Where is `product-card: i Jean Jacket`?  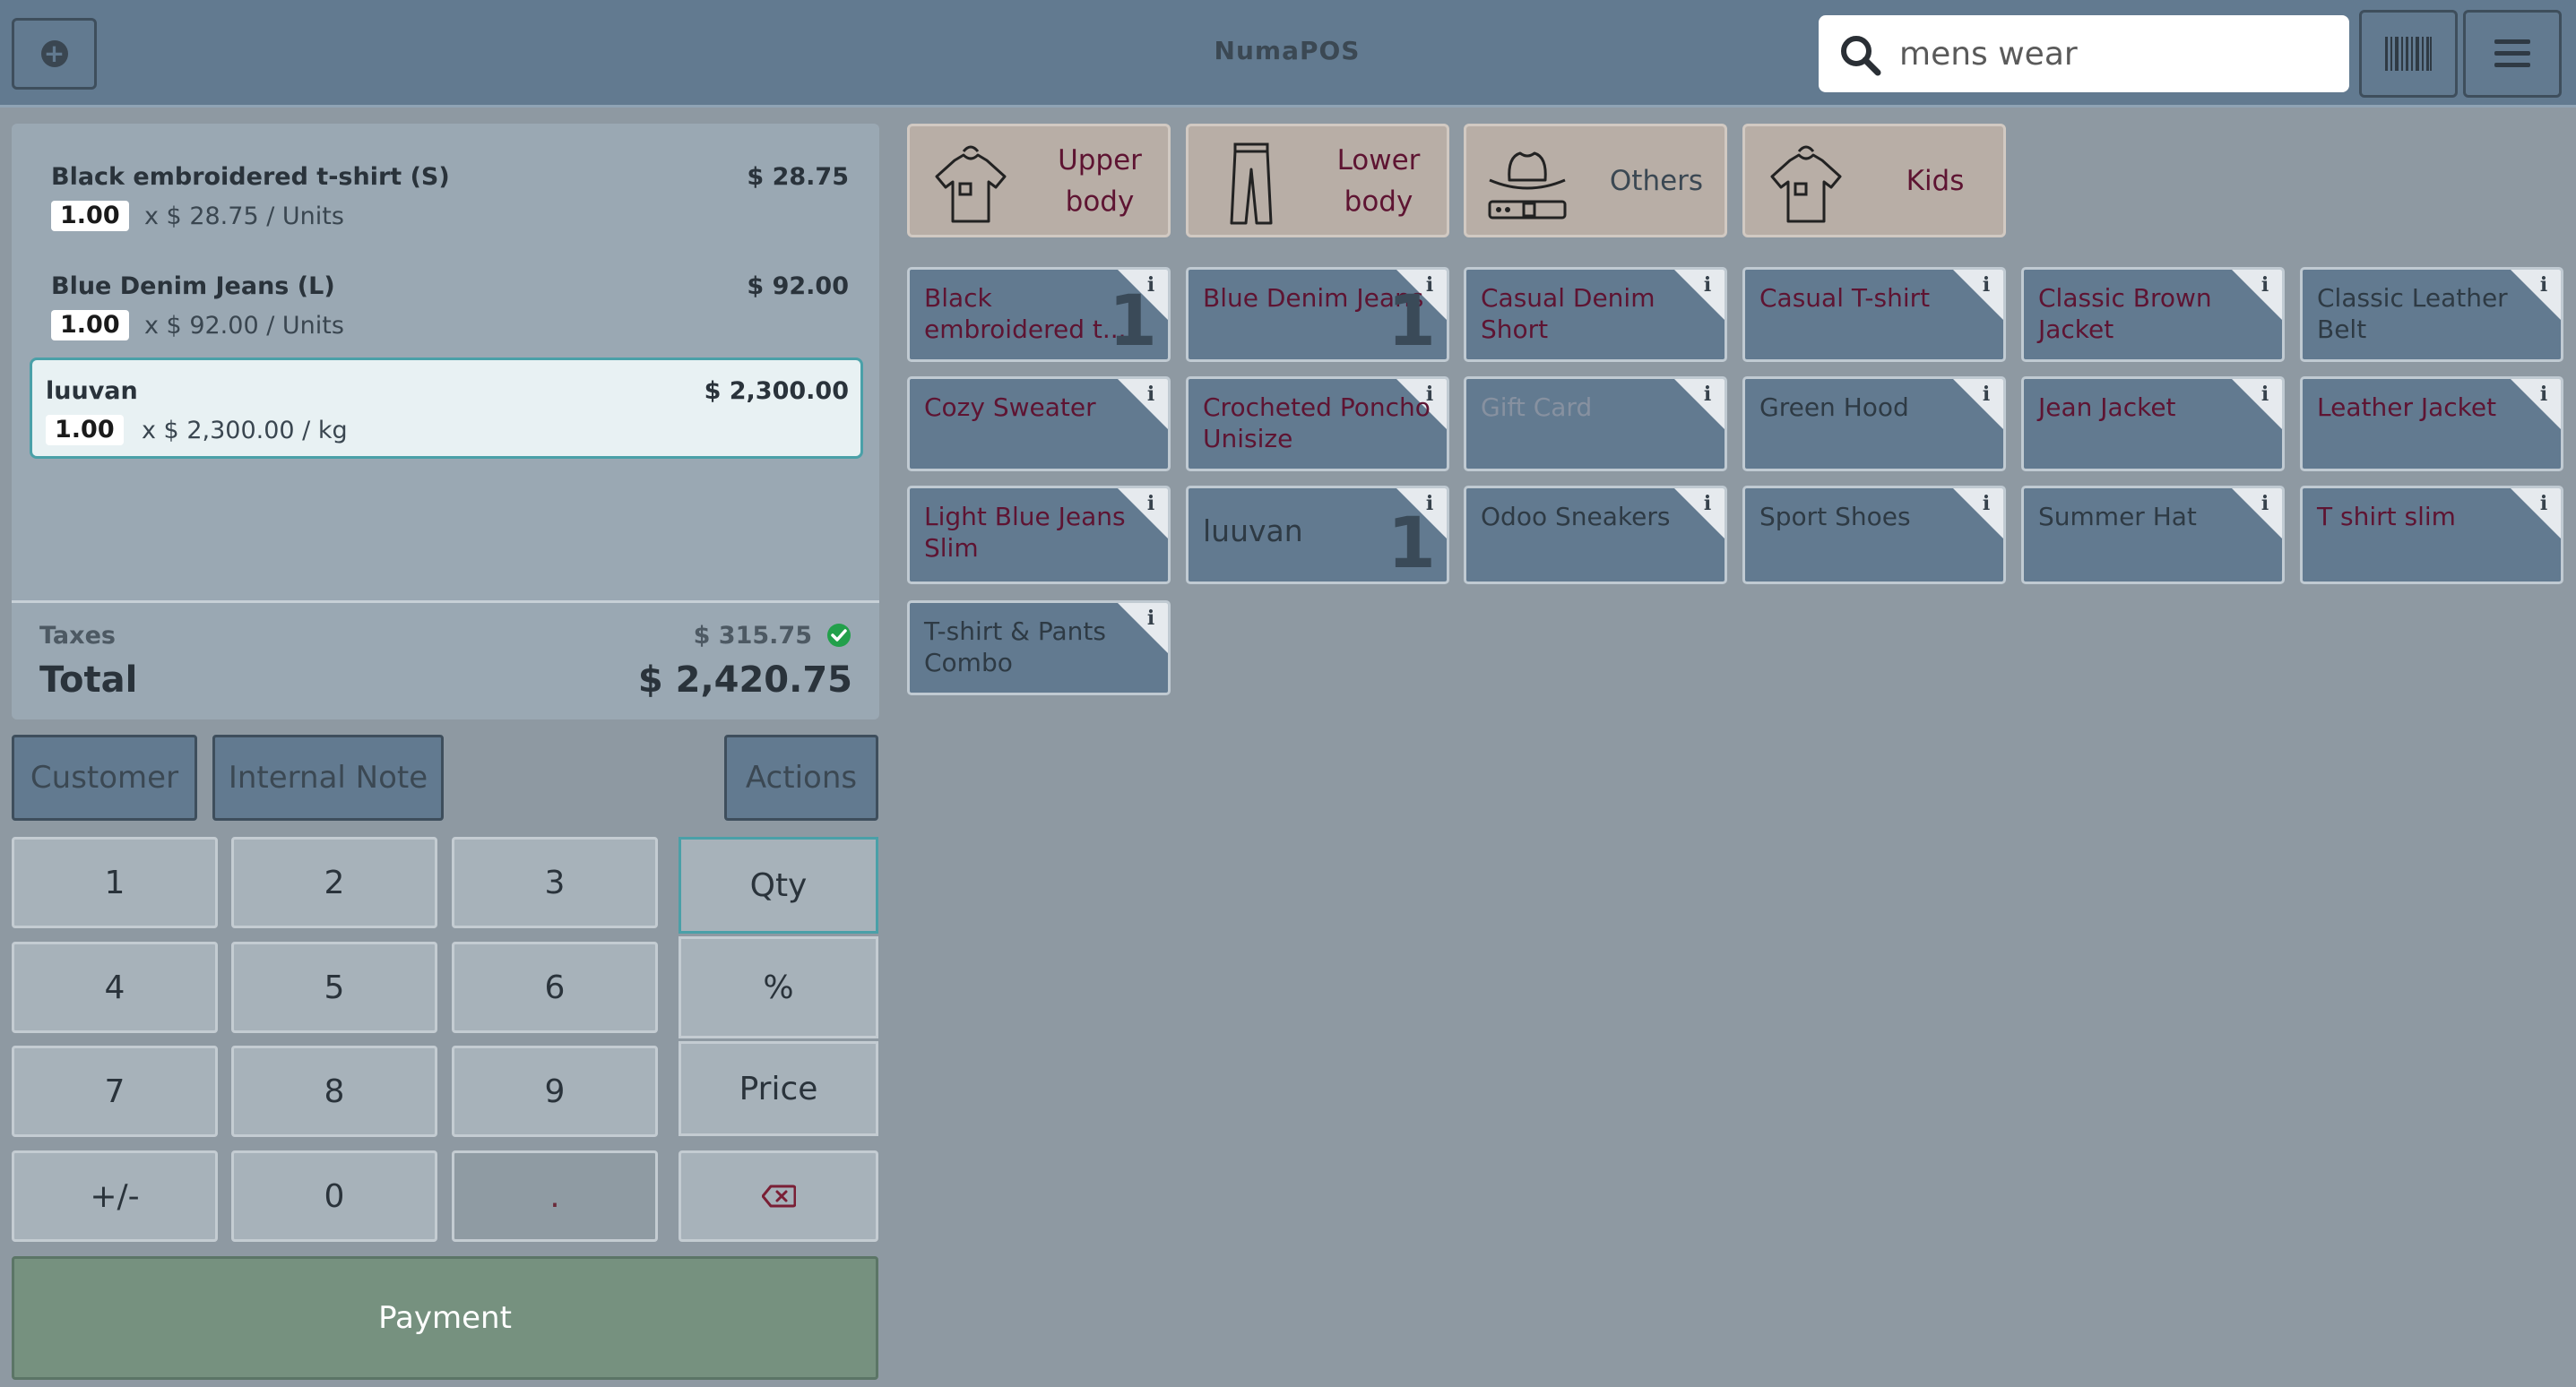
product-card: i Jean Jacket is located at coordinates (2153, 423).